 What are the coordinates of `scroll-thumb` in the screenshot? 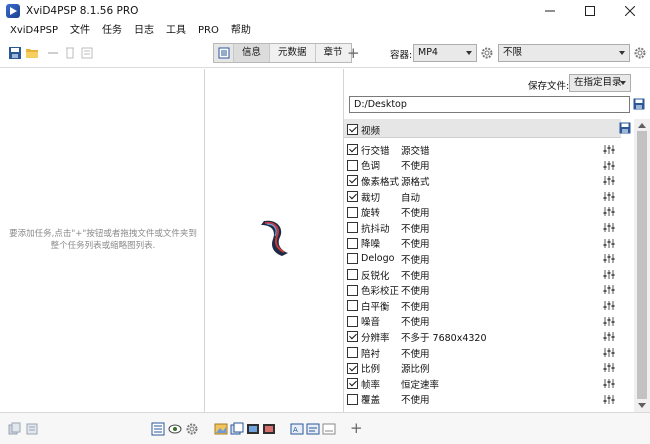 It's located at (642, 265).